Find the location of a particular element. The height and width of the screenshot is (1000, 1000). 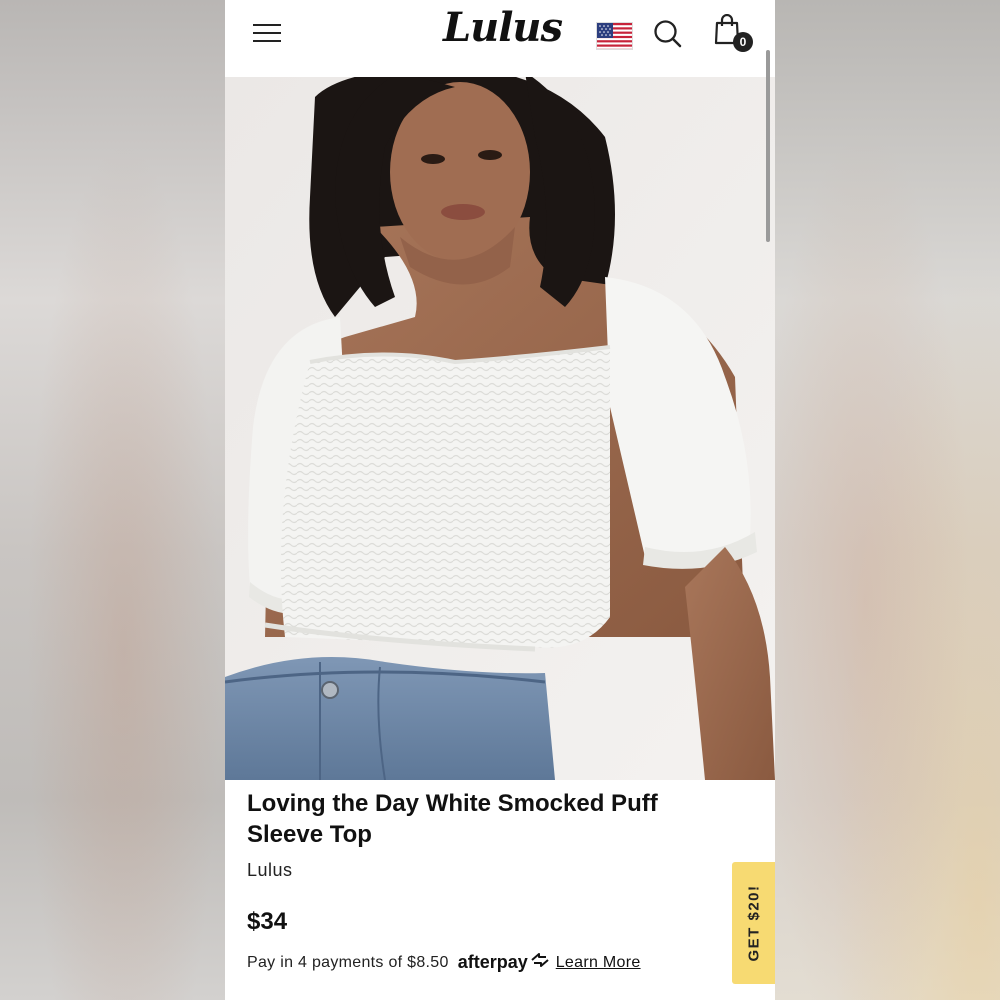

product-brand: Lulus is located at coordinates (270, 870).